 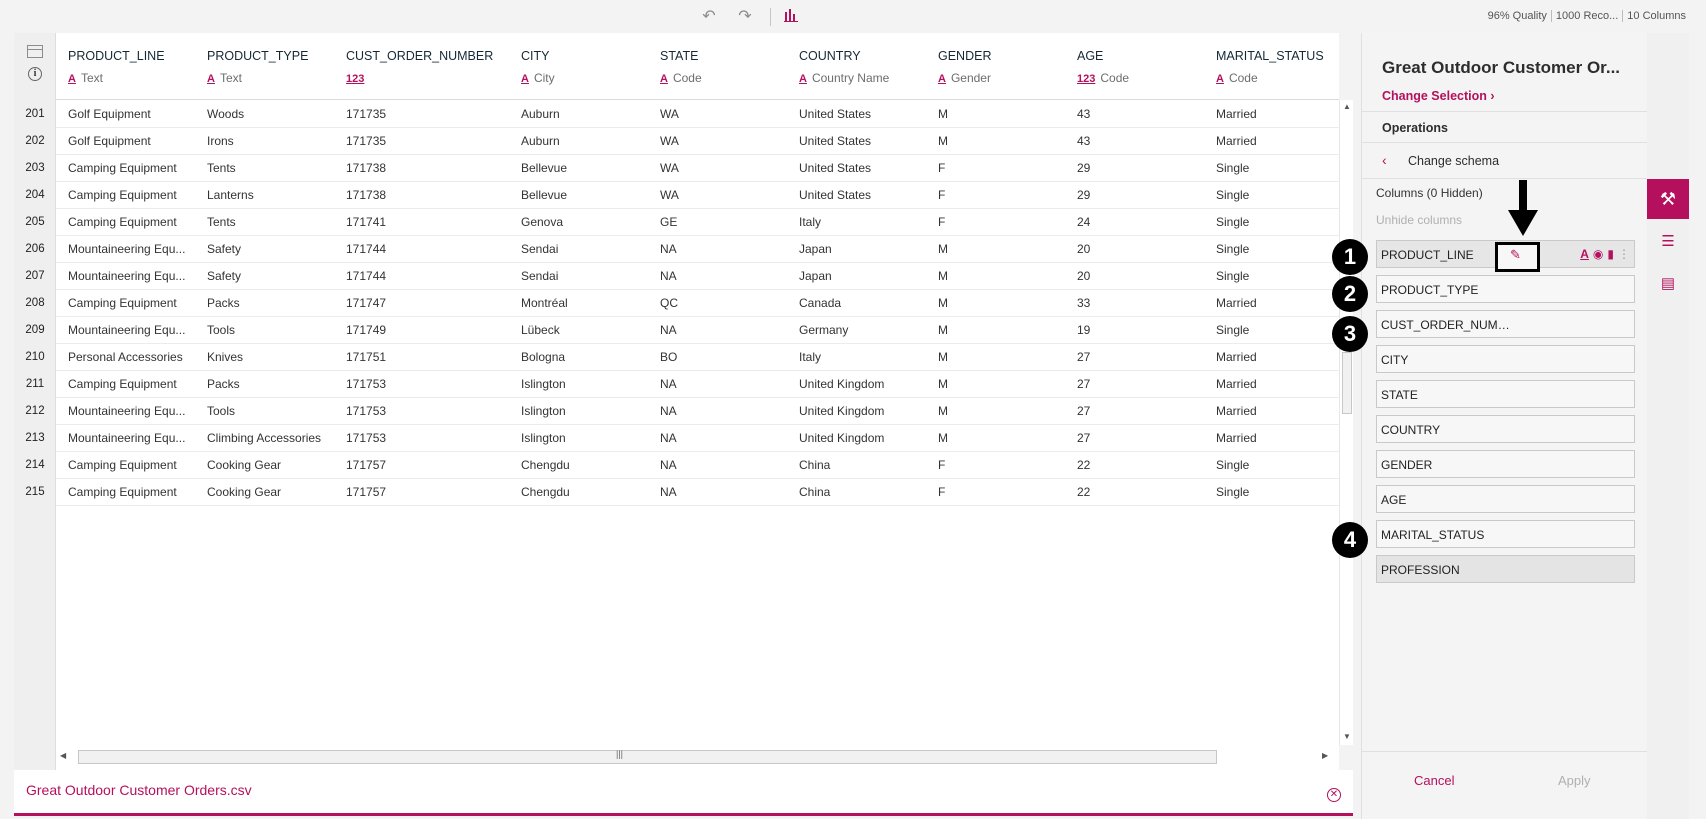 What do you see at coordinates (1419, 220) in the screenshot?
I see `unhide-columns-link: Unhide columns` at bounding box center [1419, 220].